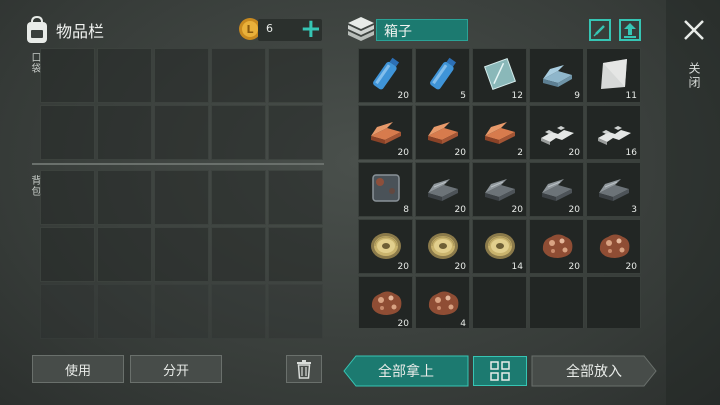 This screenshot has height=405, width=720. I want to click on item-quantity: 9, so click(577, 96).